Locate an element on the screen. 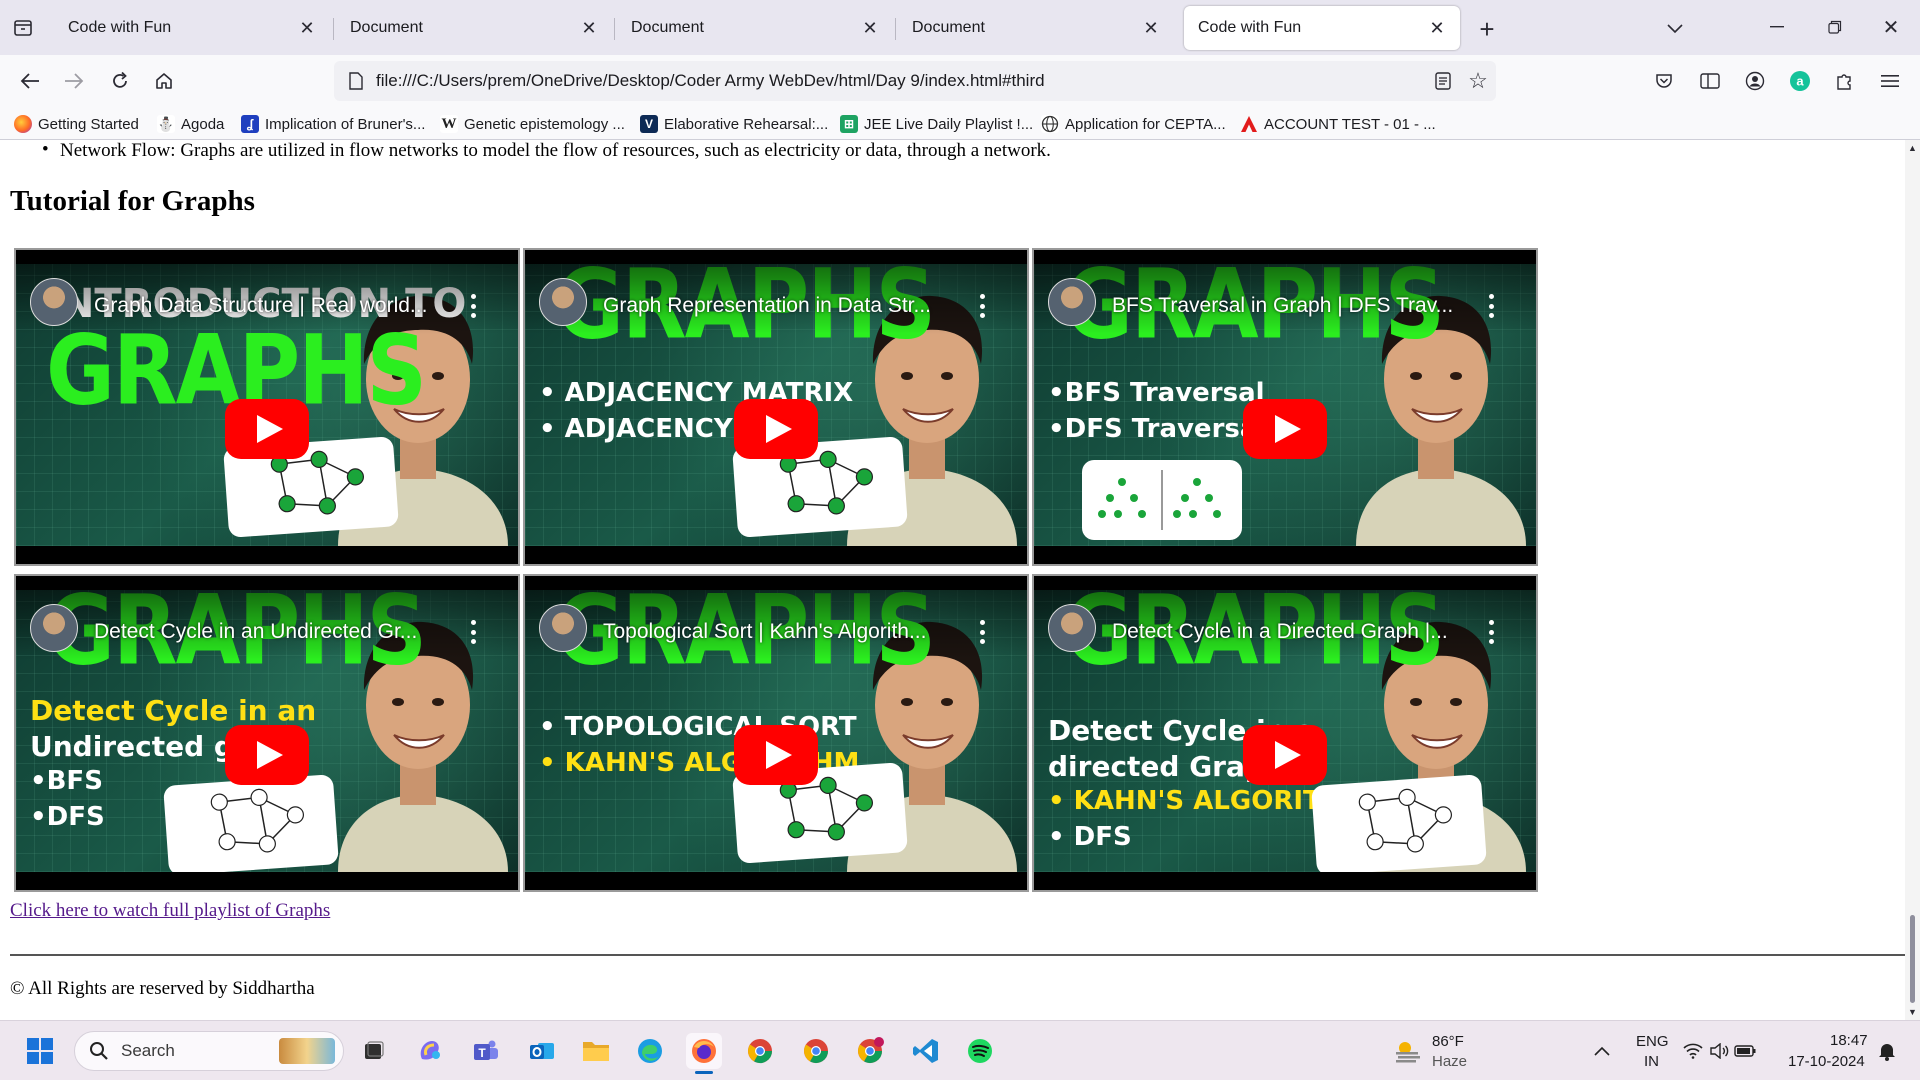 Image resolution: width=1920 pixels, height=1080 pixels. task-view-icon is located at coordinates (374, 1051).